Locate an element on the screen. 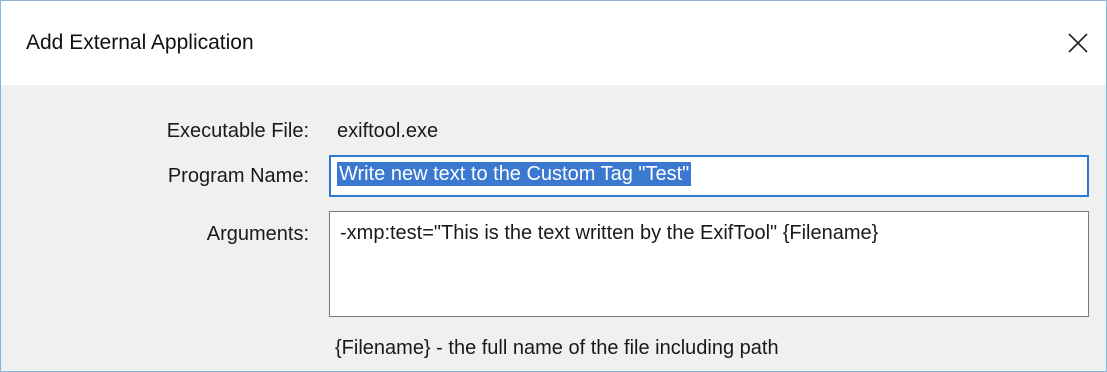  close-button is located at coordinates (1078, 43).